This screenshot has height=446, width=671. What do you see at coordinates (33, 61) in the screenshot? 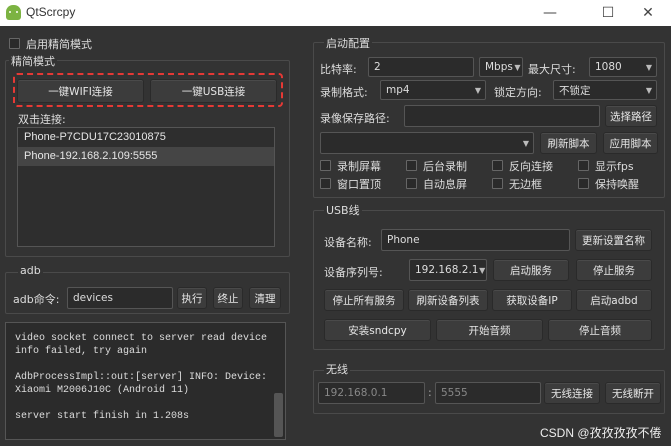
I see `simple-mode-group-title: 精简模式` at bounding box center [33, 61].